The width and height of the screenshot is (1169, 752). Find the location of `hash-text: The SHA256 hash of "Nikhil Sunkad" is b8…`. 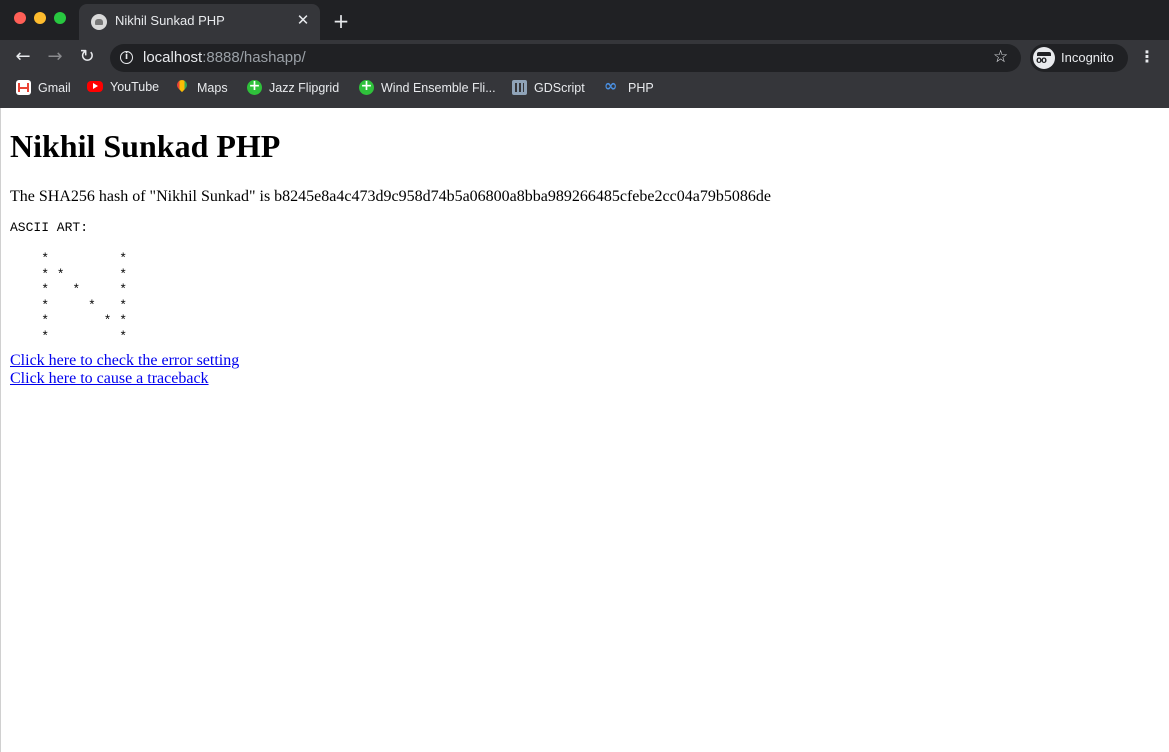

hash-text: The SHA256 hash of "Nikhil Sunkad" is b8… is located at coordinates (390, 196).